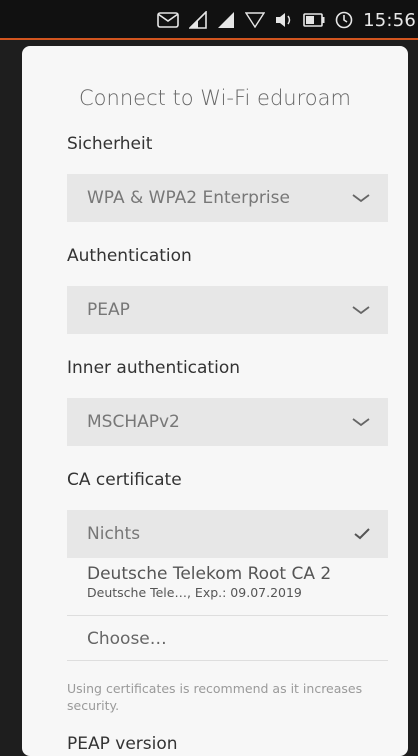  Describe the element at coordinates (194, 592) in the screenshot. I see `ca-option-detail: Deutsche Tele…, Exp.: 09.07.2019` at that location.